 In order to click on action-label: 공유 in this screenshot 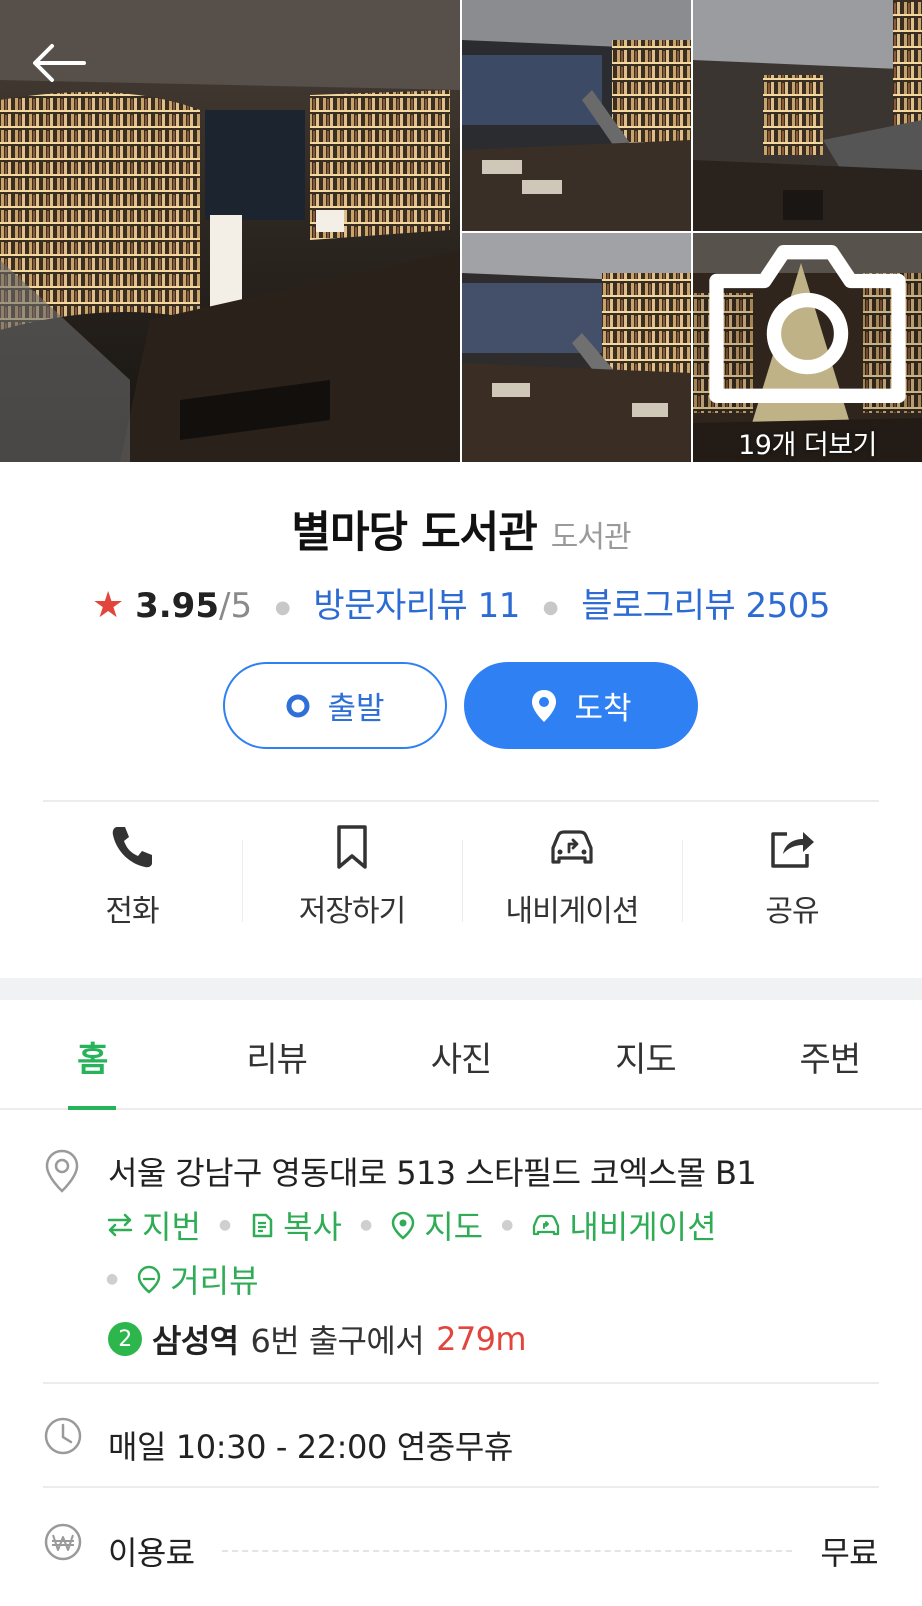, I will do `click(792, 911)`.